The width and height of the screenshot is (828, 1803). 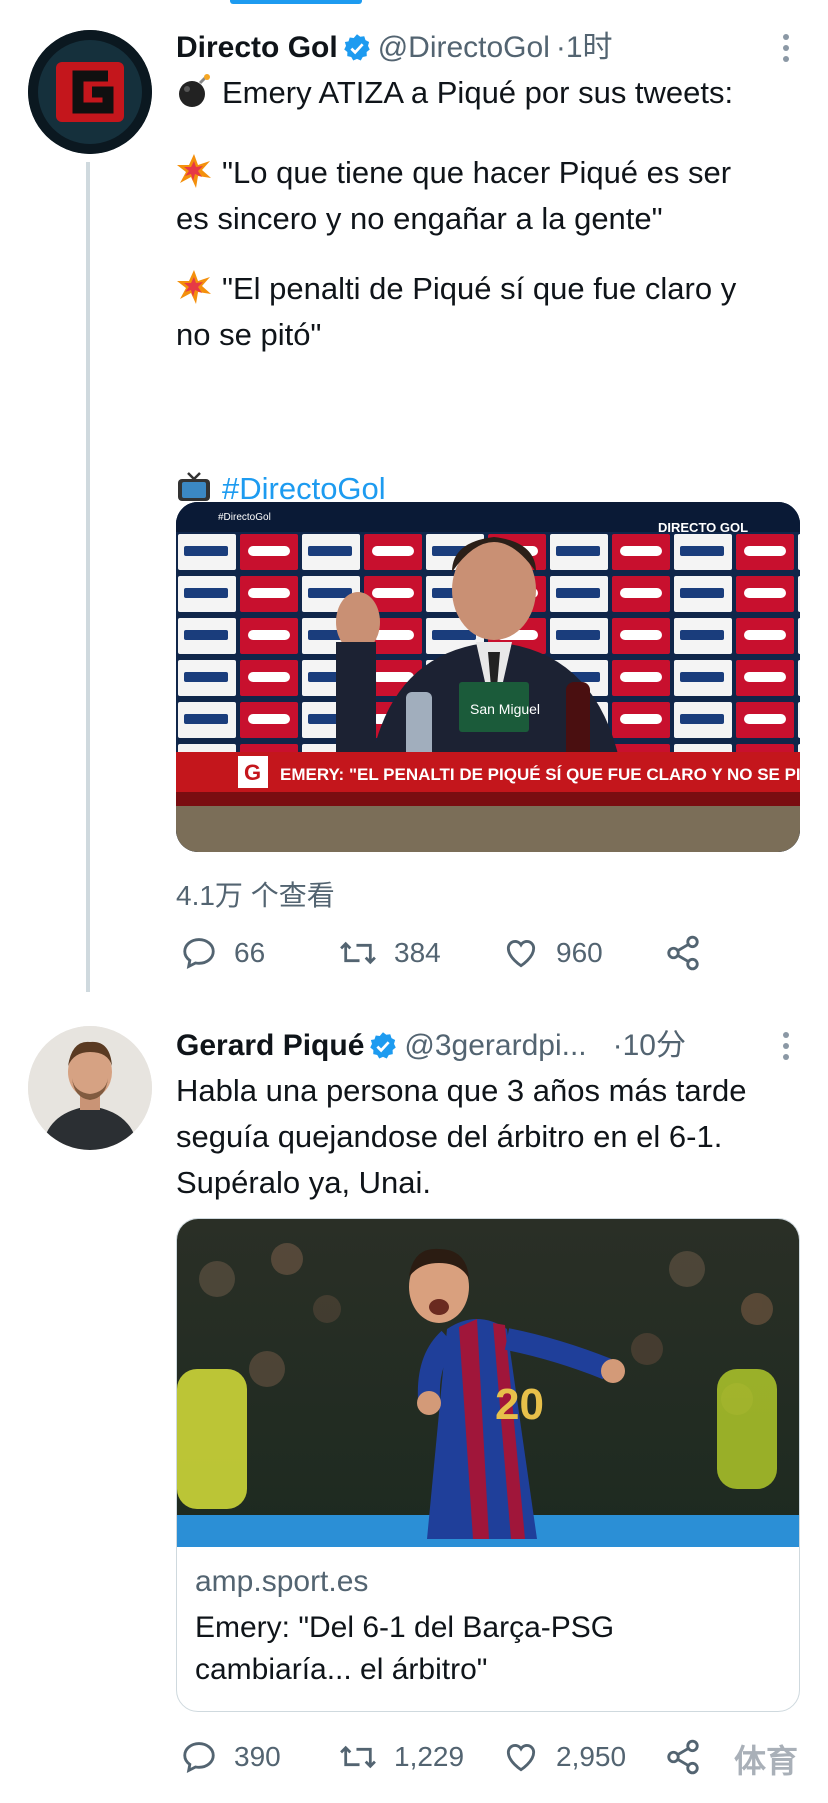 What do you see at coordinates (417, 952) in the screenshot?
I see `retweet-count: 384` at bounding box center [417, 952].